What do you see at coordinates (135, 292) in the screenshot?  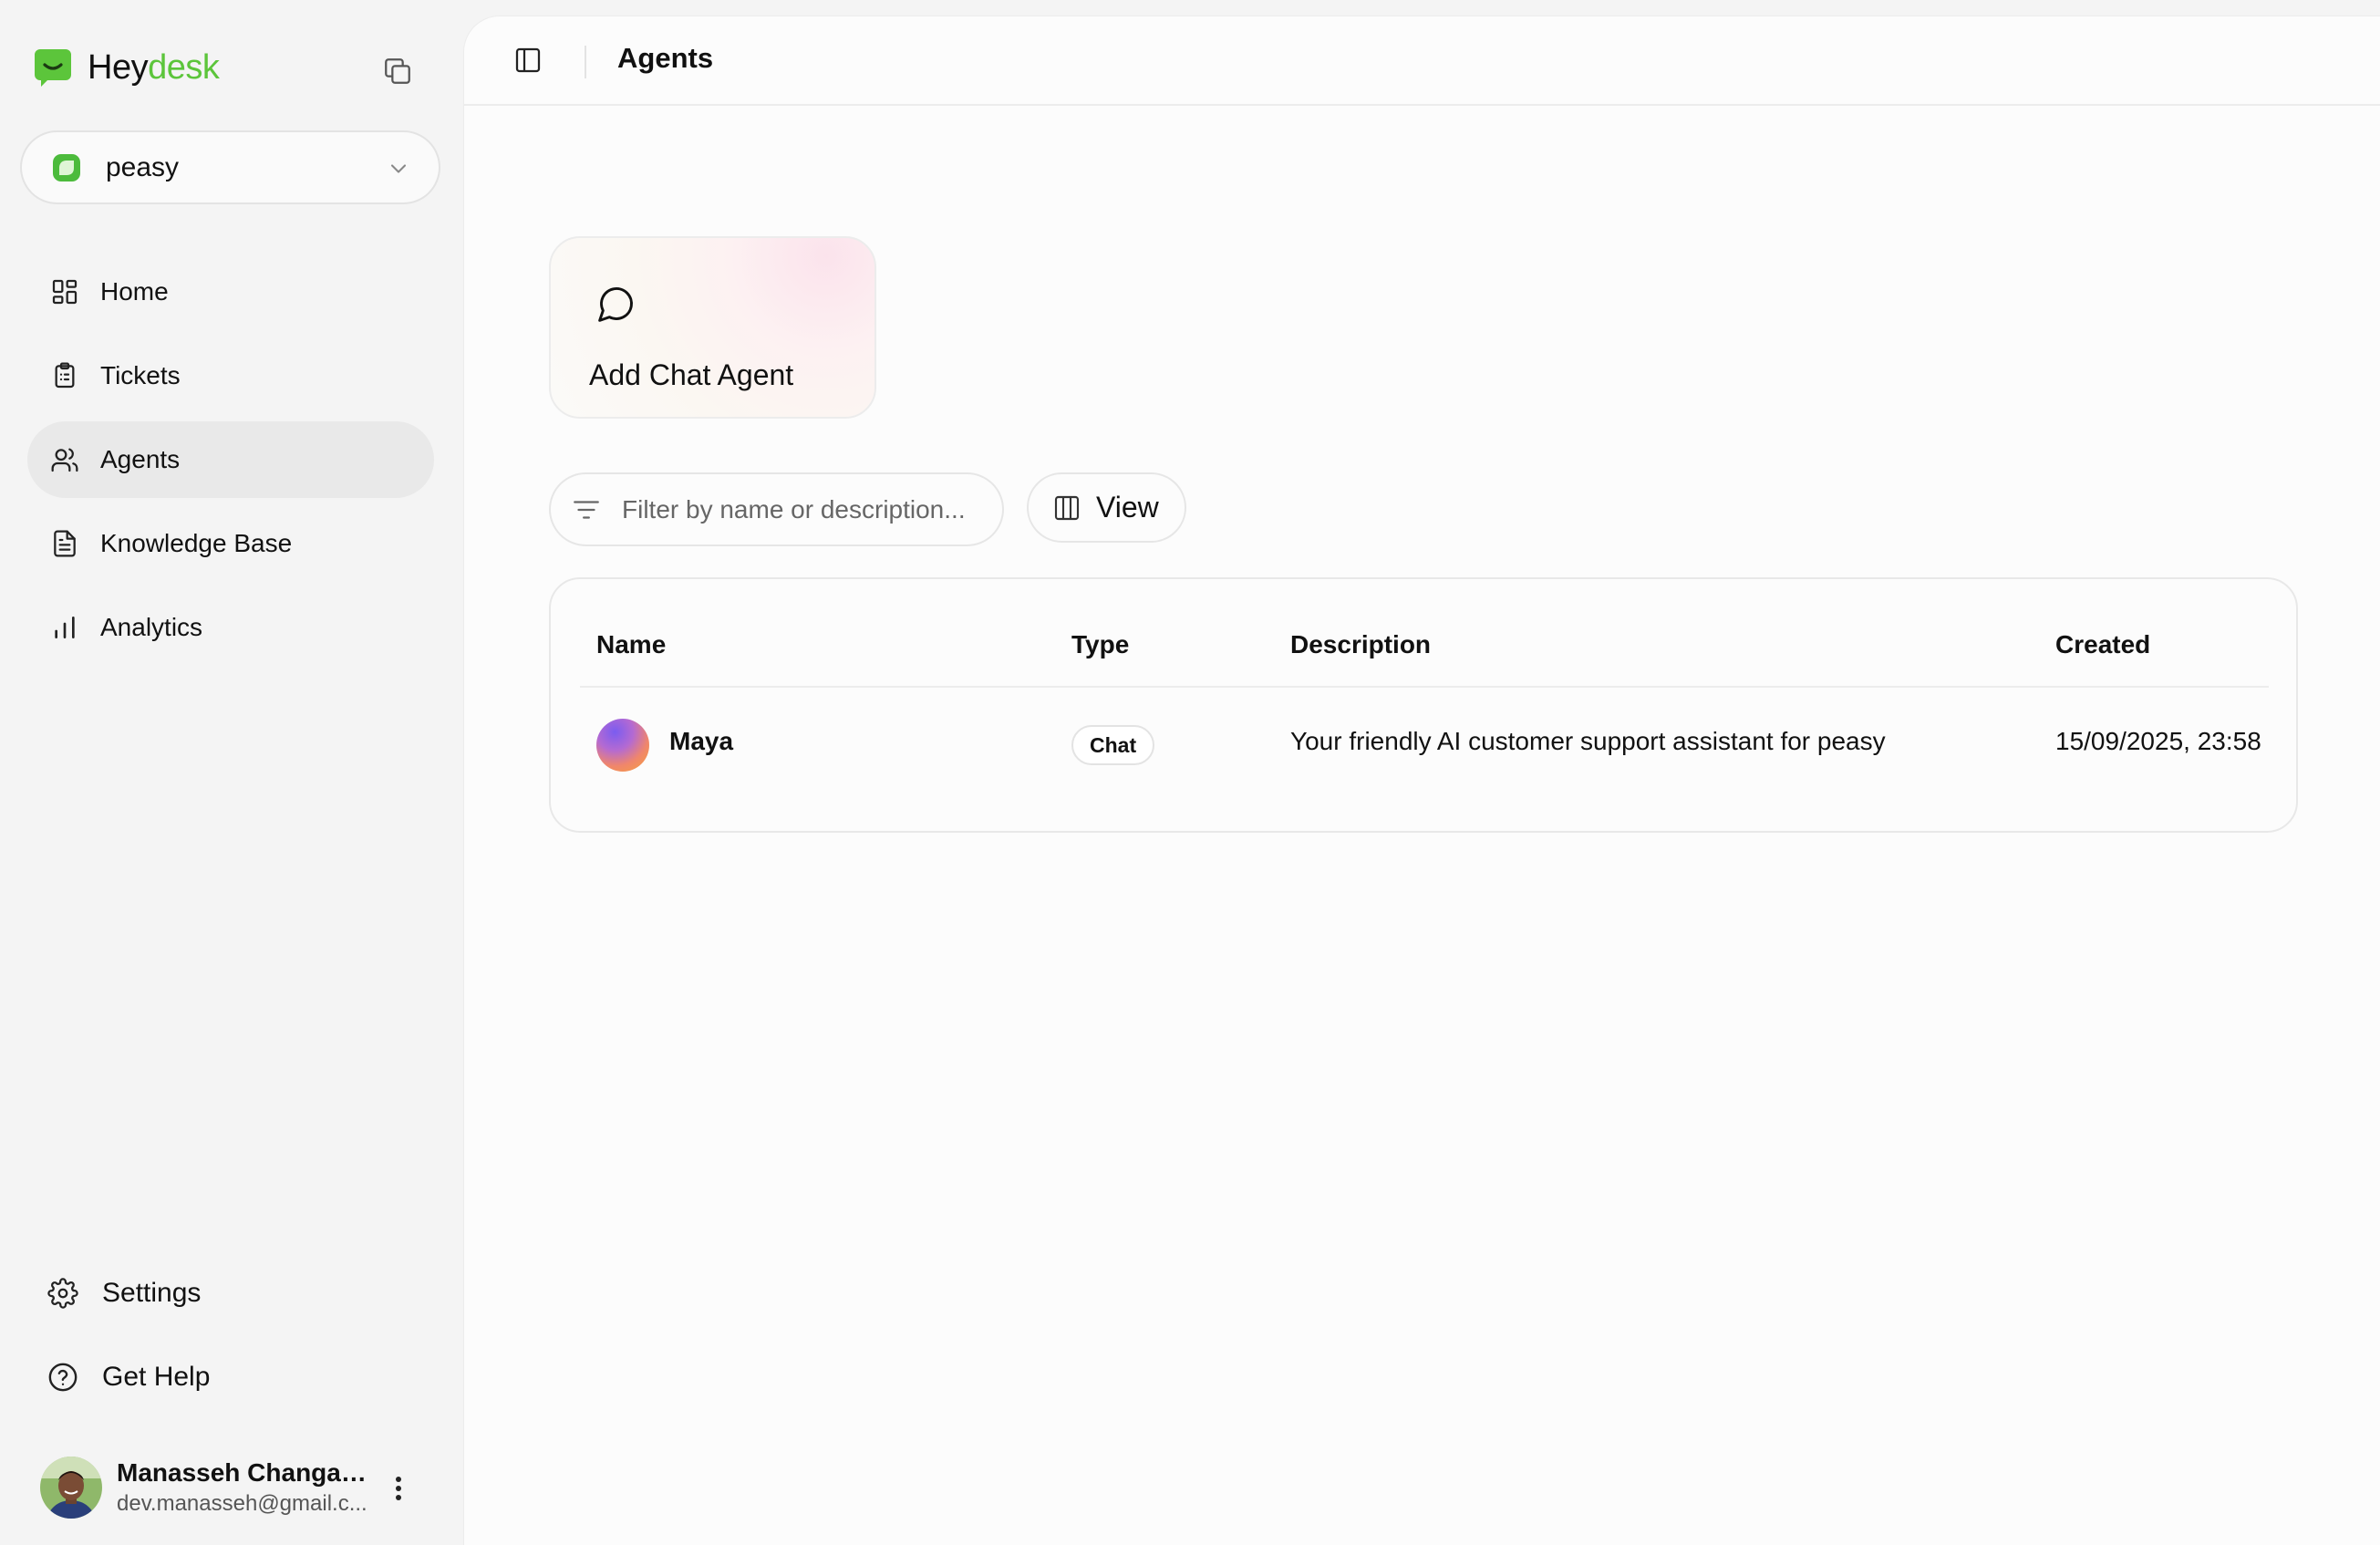 I see `sidebar-item-label: Home` at bounding box center [135, 292].